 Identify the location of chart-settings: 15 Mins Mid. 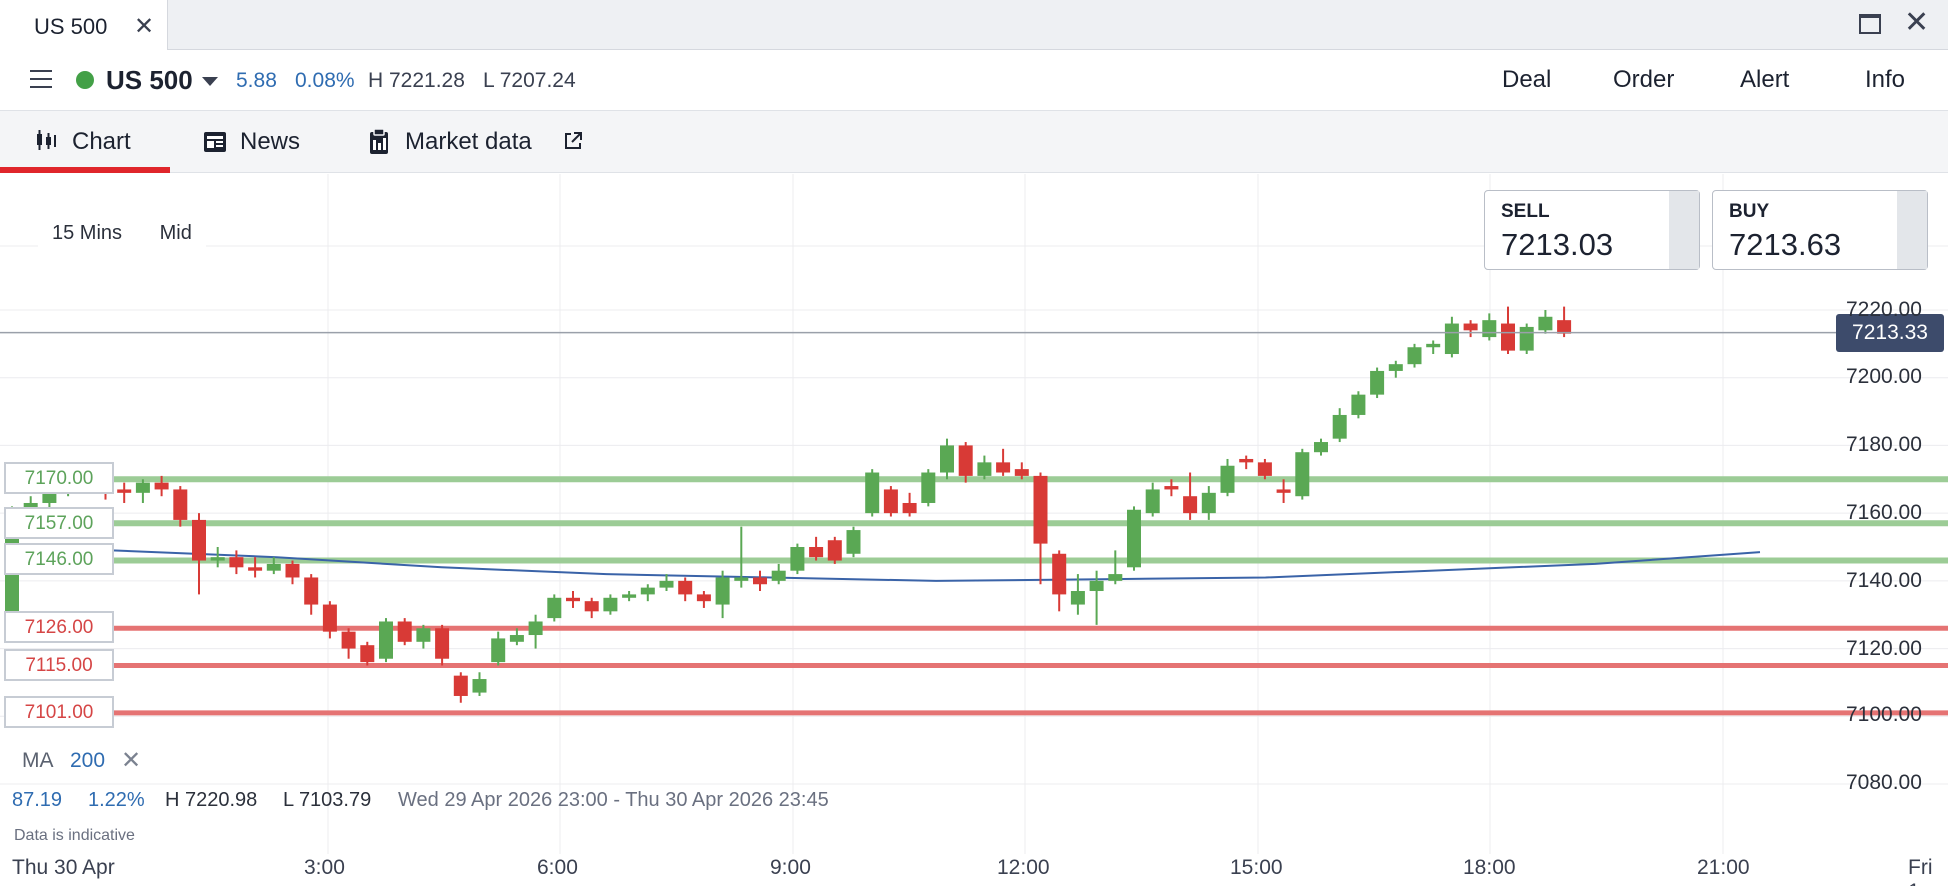
(122, 233).